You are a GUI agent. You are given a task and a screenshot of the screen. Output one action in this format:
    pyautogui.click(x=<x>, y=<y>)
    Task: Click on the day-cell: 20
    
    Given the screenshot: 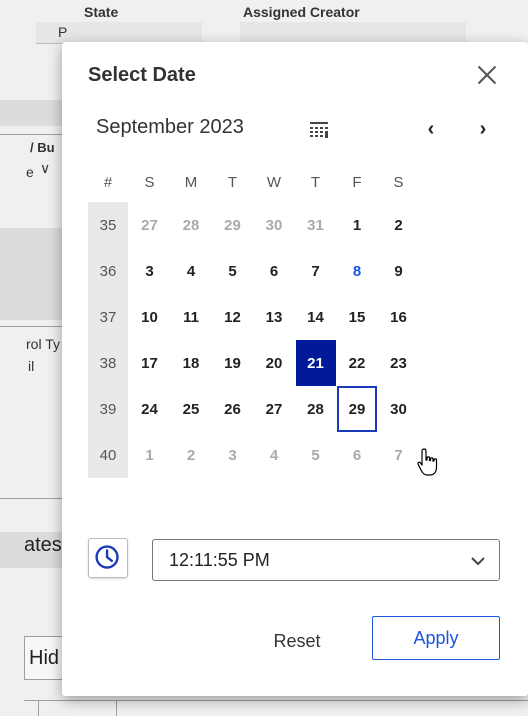 What is the action you would take?
    pyautogui.click(x=274, y=363)
    